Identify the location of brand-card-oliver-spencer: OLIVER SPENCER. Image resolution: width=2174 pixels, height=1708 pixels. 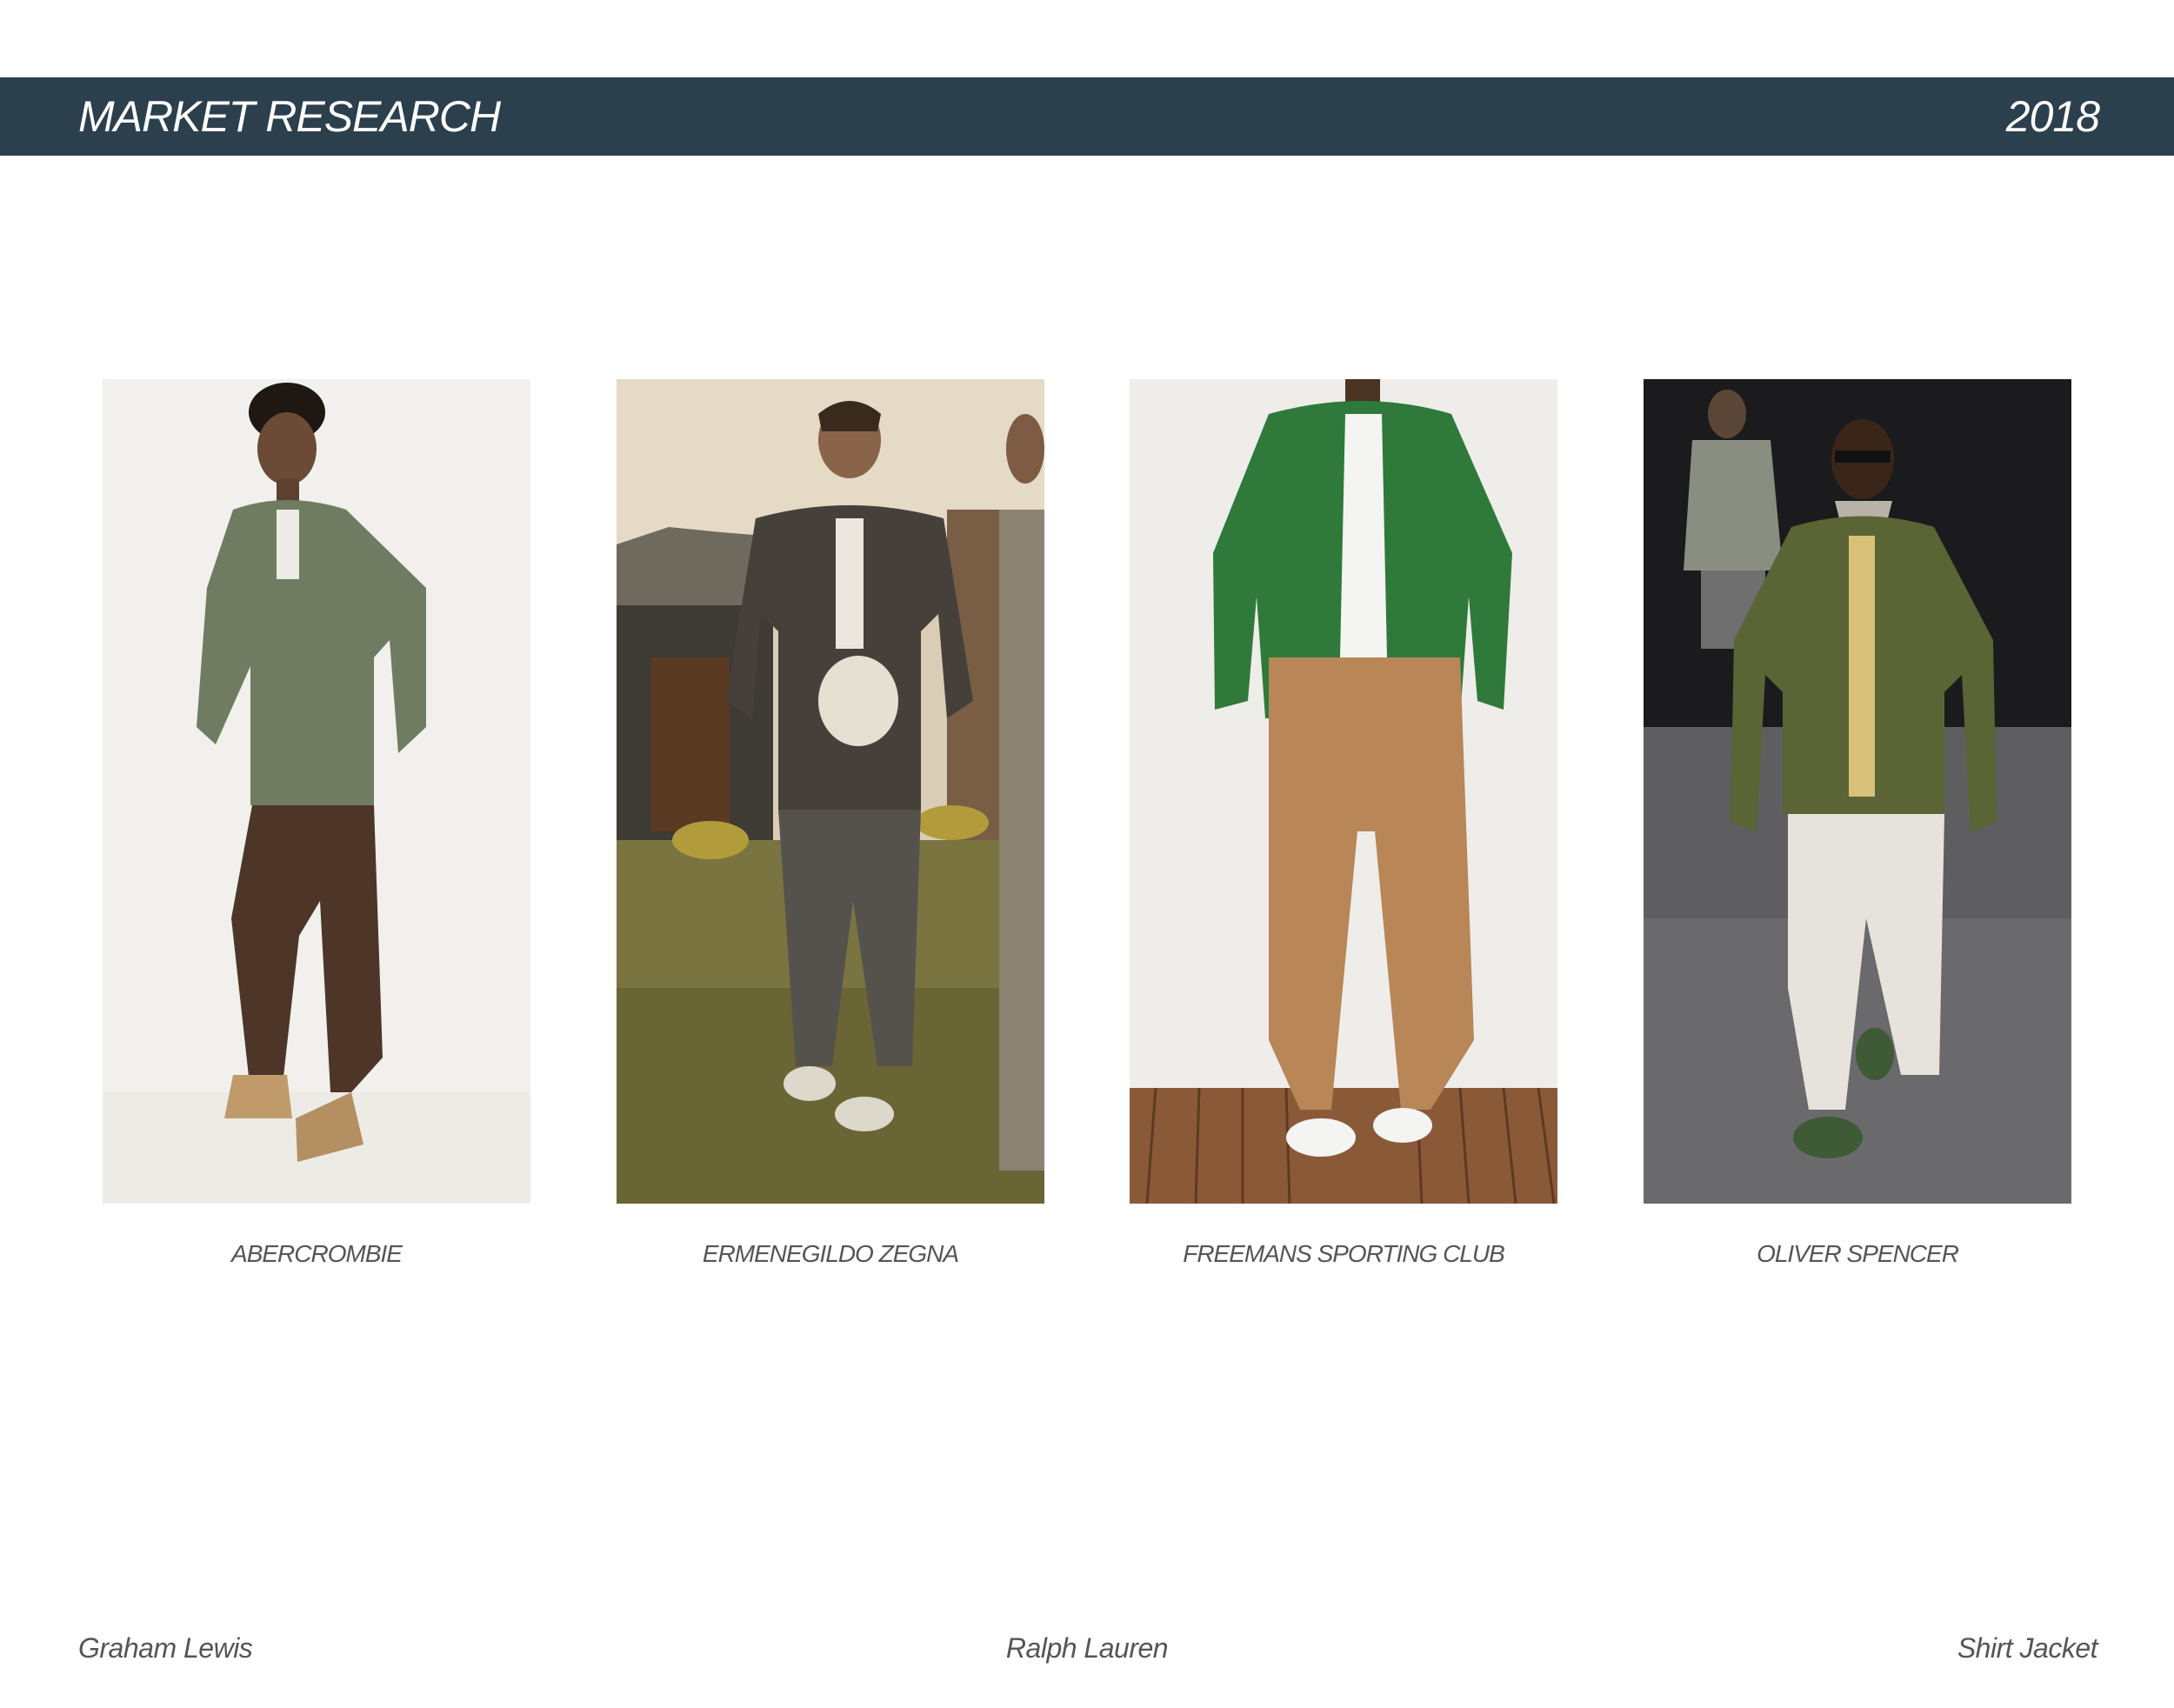
(1857, 823).